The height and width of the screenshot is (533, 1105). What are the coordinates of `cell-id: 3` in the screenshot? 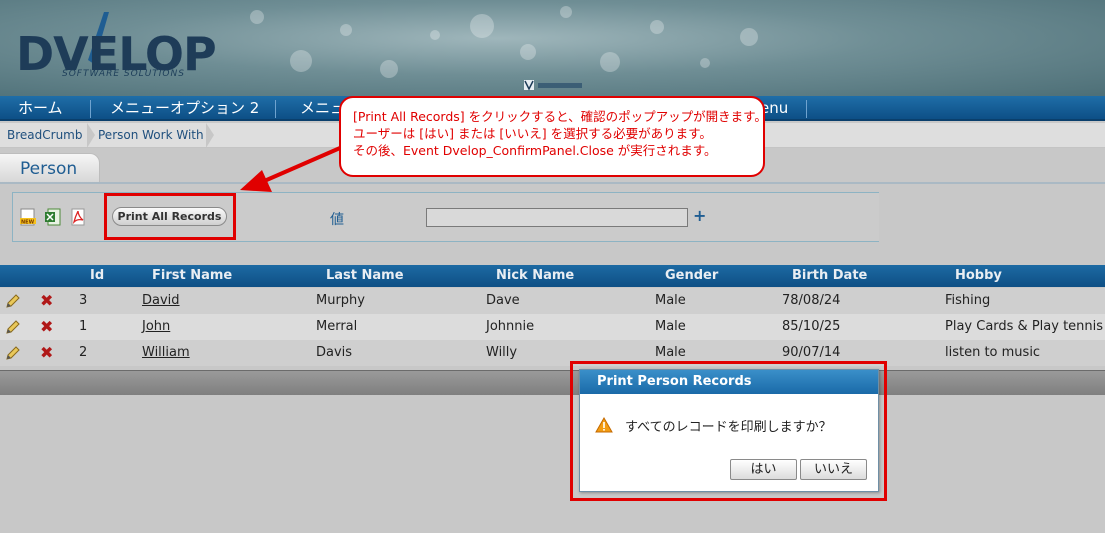 It's located at (83, 300).